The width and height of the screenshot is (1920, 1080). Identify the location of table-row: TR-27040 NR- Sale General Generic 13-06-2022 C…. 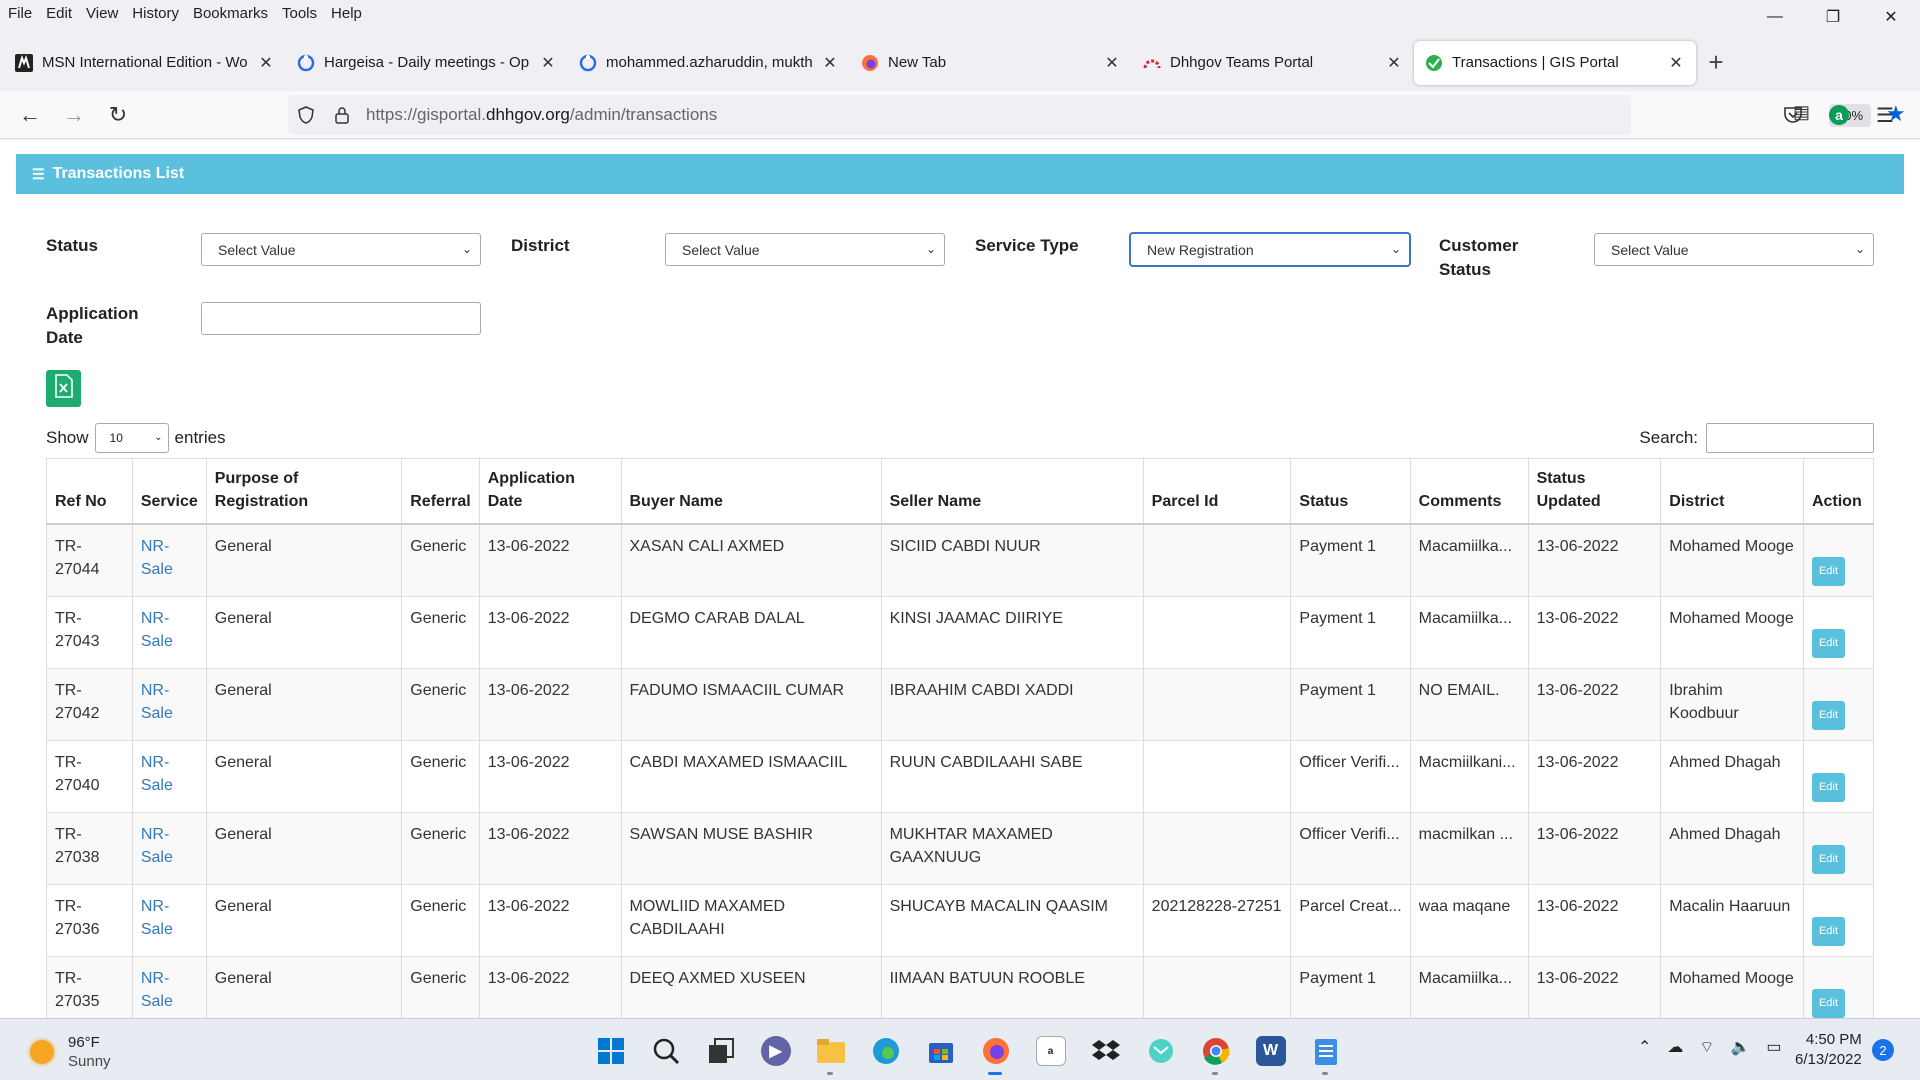
(960, 776).